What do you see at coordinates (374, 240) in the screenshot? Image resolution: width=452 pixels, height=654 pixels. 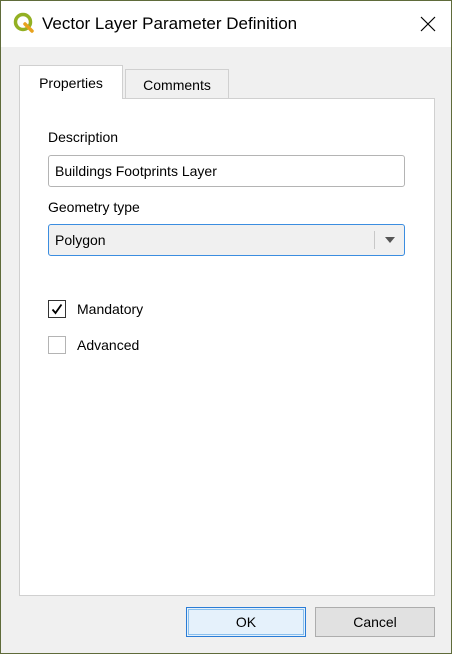 I see `combo-separator` at bounding box center [374, 240].